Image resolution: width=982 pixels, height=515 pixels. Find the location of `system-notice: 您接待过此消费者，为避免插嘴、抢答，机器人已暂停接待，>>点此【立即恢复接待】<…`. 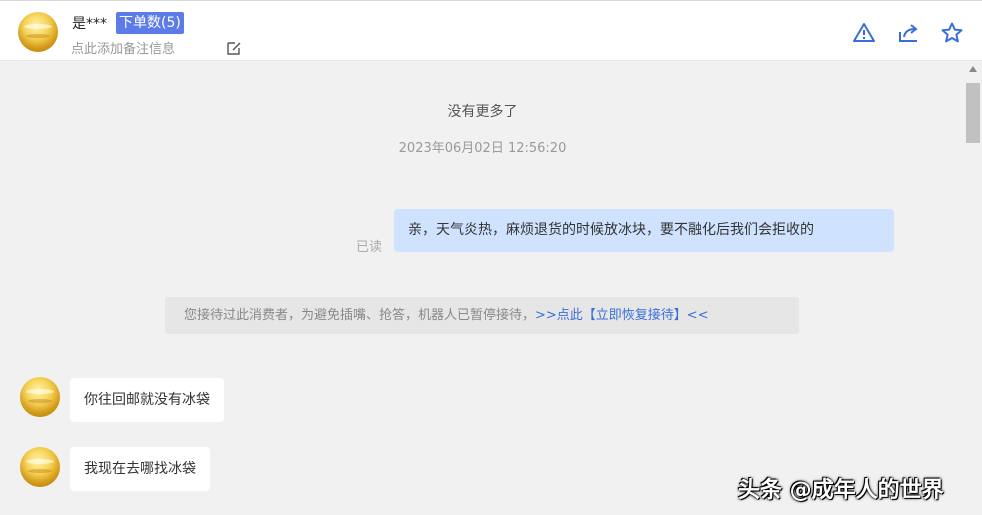

system-notice: 您接待过此消费者，为避免插嘴、抢答，机器人已暂停接待，>>点此【立即恢复接待】<… is located at coordinates (482, 315).